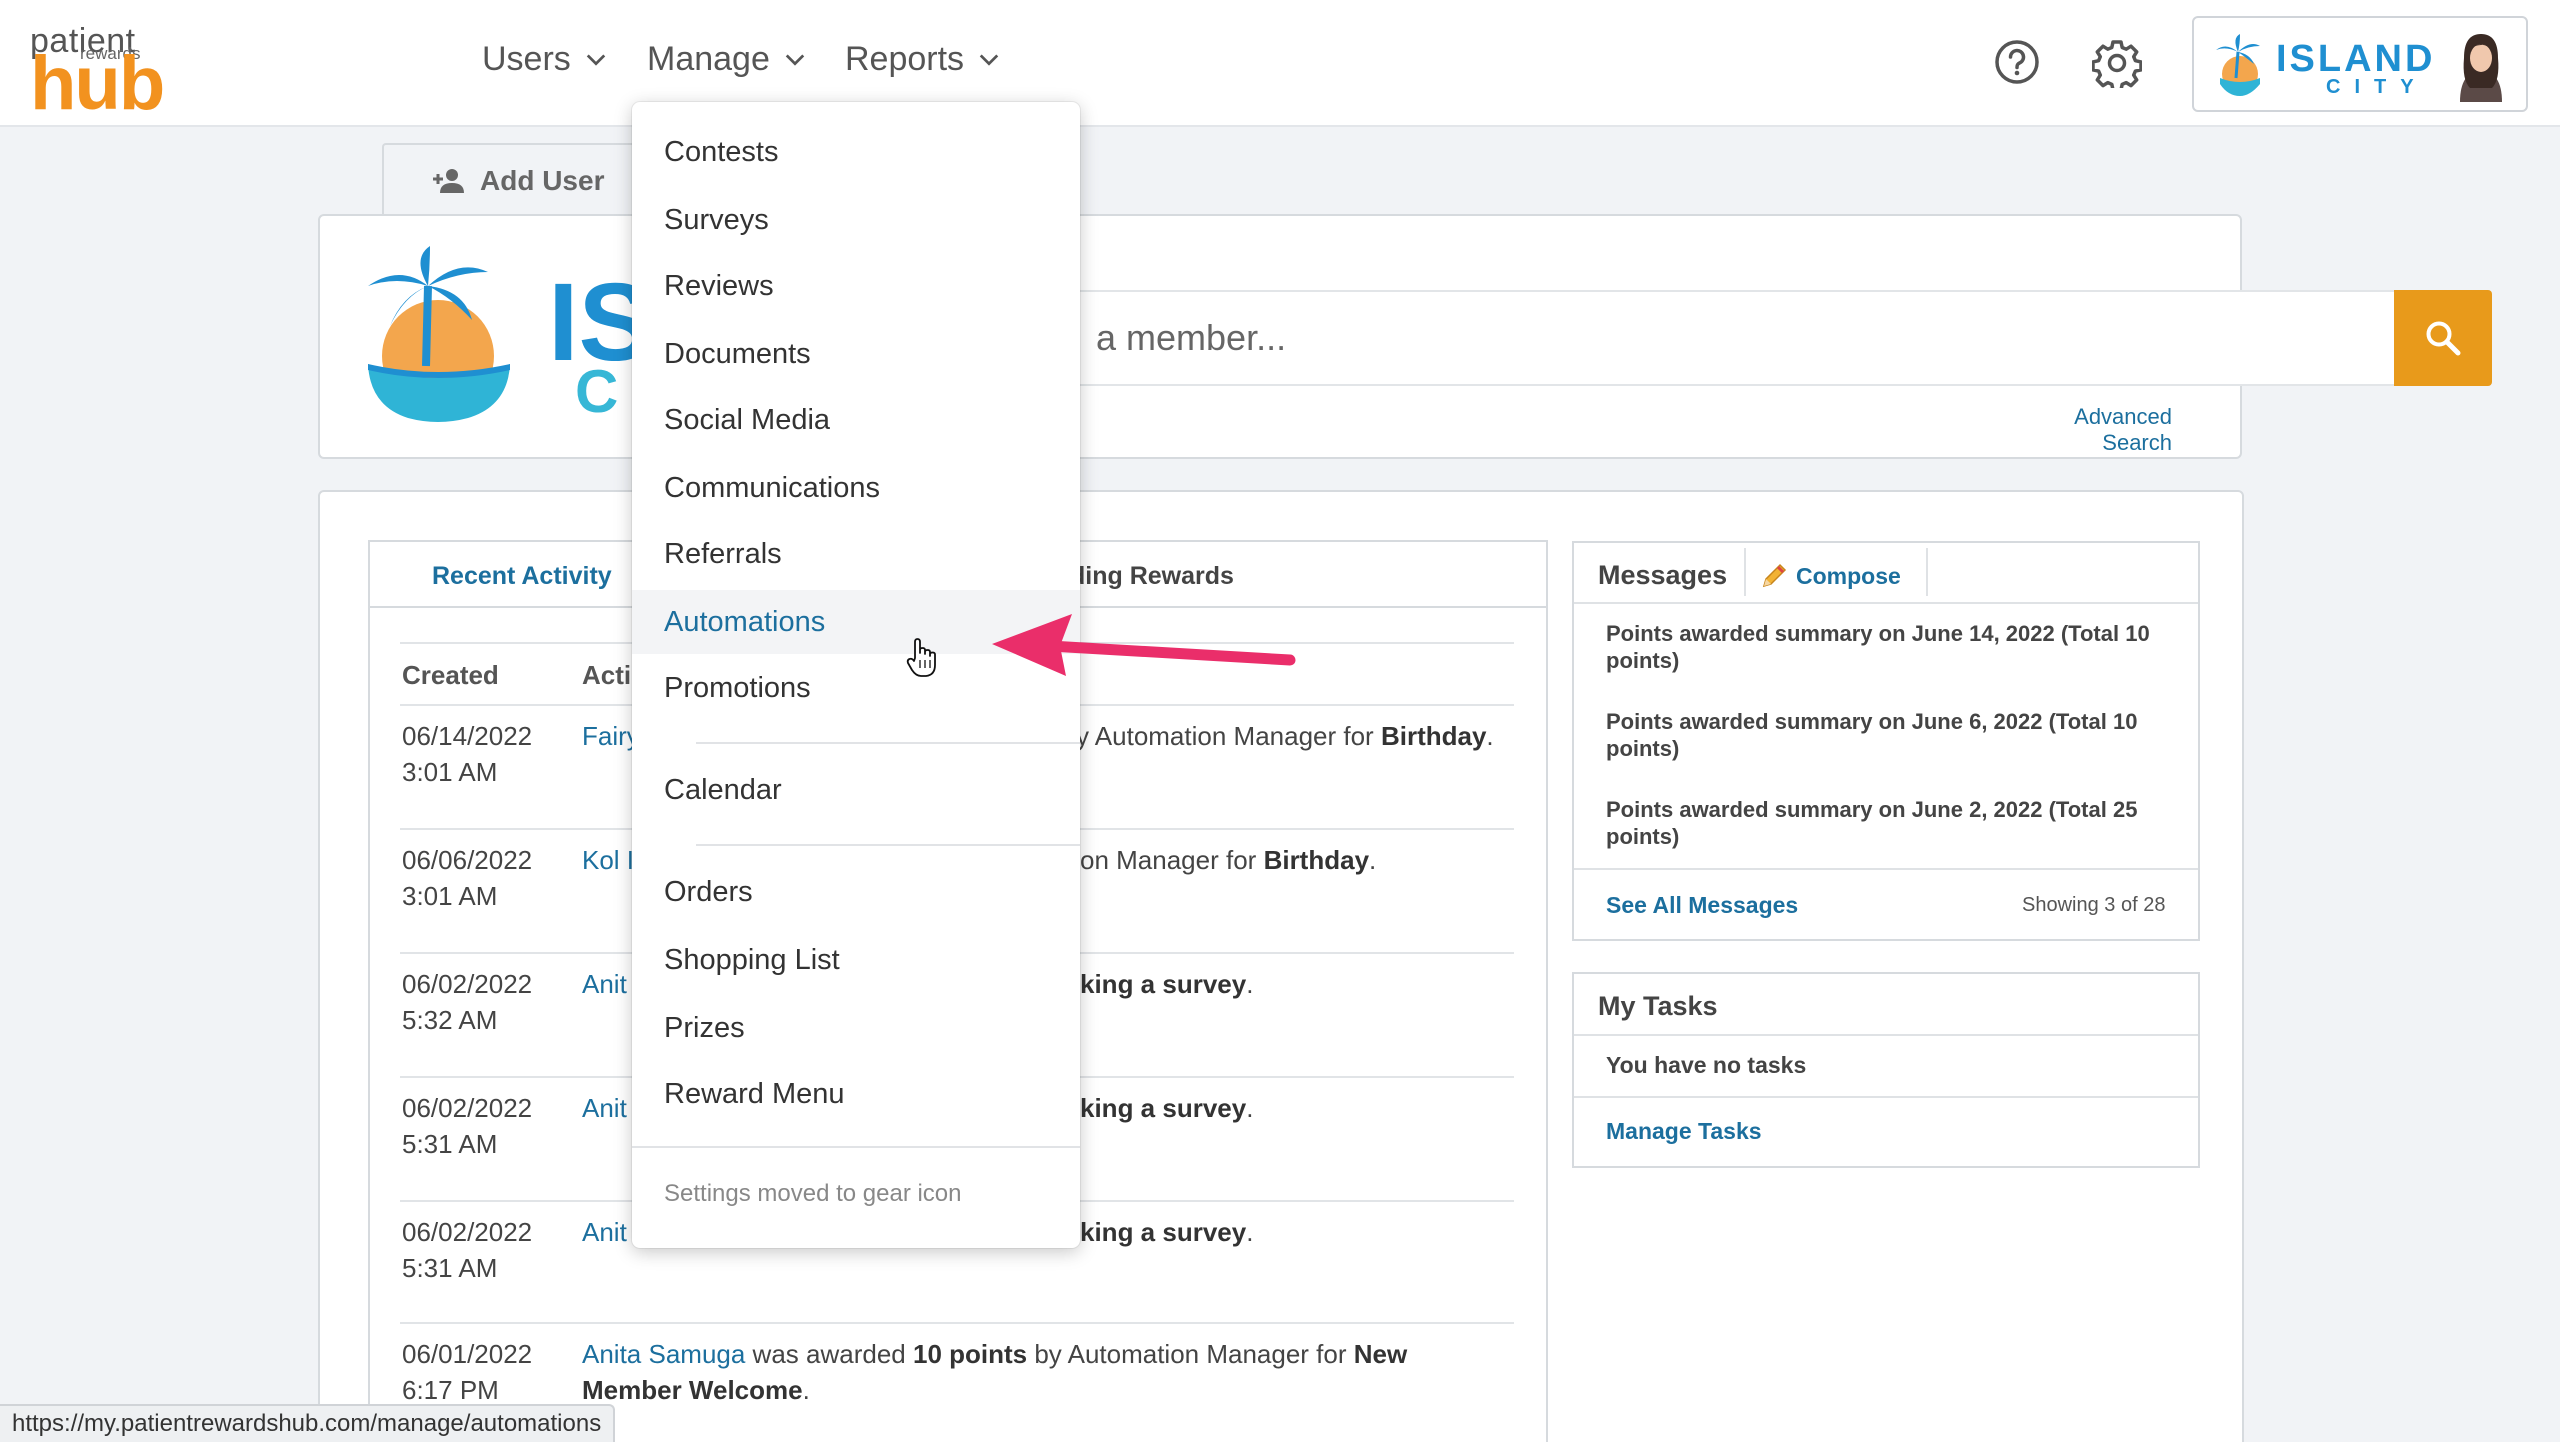 The width and height of the screenshot is (2560, 1442). Describe the element at coordinates (2017, 62) in the screenshot. I see `help-circle-icon` at that location.